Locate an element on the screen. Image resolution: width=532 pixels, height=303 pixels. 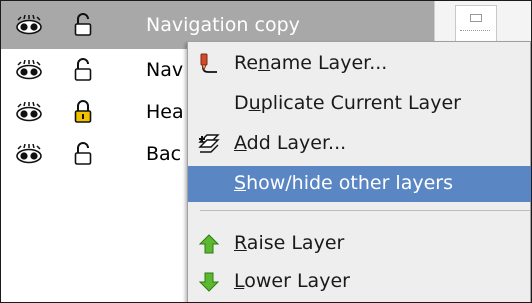
mnemonic: R is located at coordinates (240, 243).